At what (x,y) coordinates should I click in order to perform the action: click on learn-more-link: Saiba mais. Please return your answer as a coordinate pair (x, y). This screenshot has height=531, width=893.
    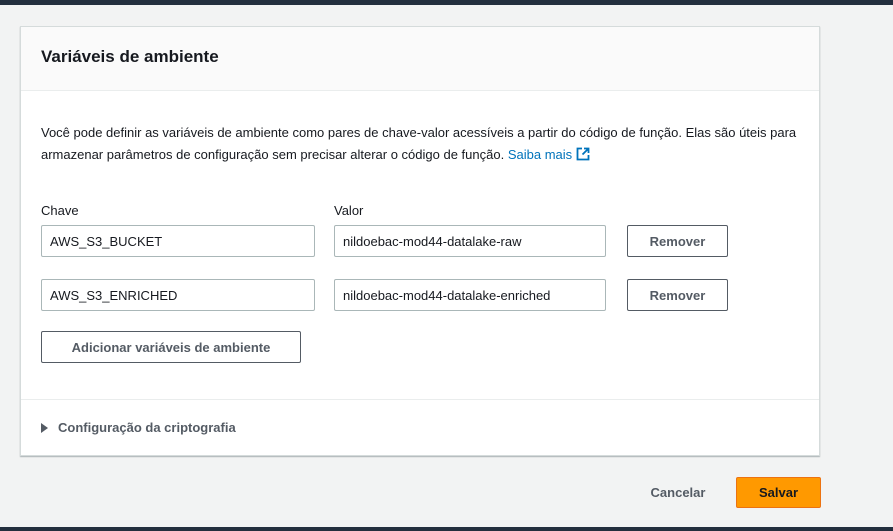
    Looking at the image, I should click on (549, 154).